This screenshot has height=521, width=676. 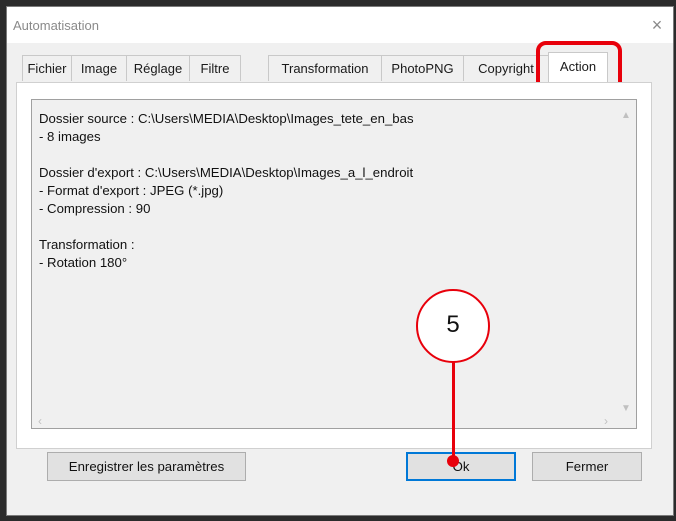 I want to click on close-icon: ×, so click(x=657, y=25).